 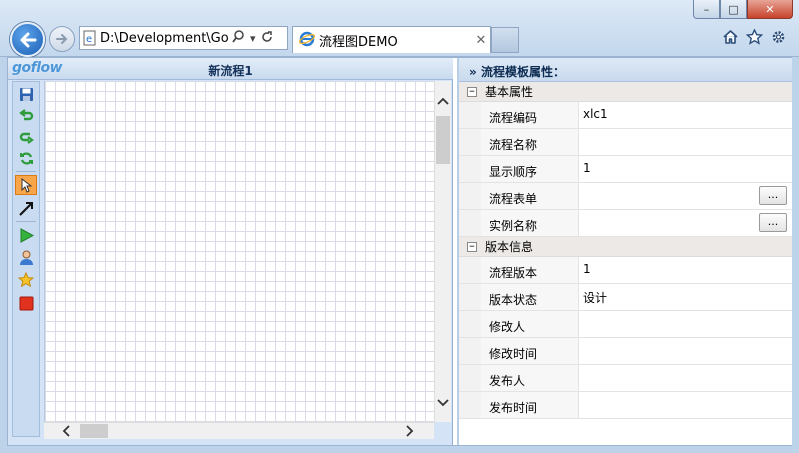 What do you see at coordinates (26, 185) in the screenshot?
I see `pointer-icon` at bounding box center [26, 185].